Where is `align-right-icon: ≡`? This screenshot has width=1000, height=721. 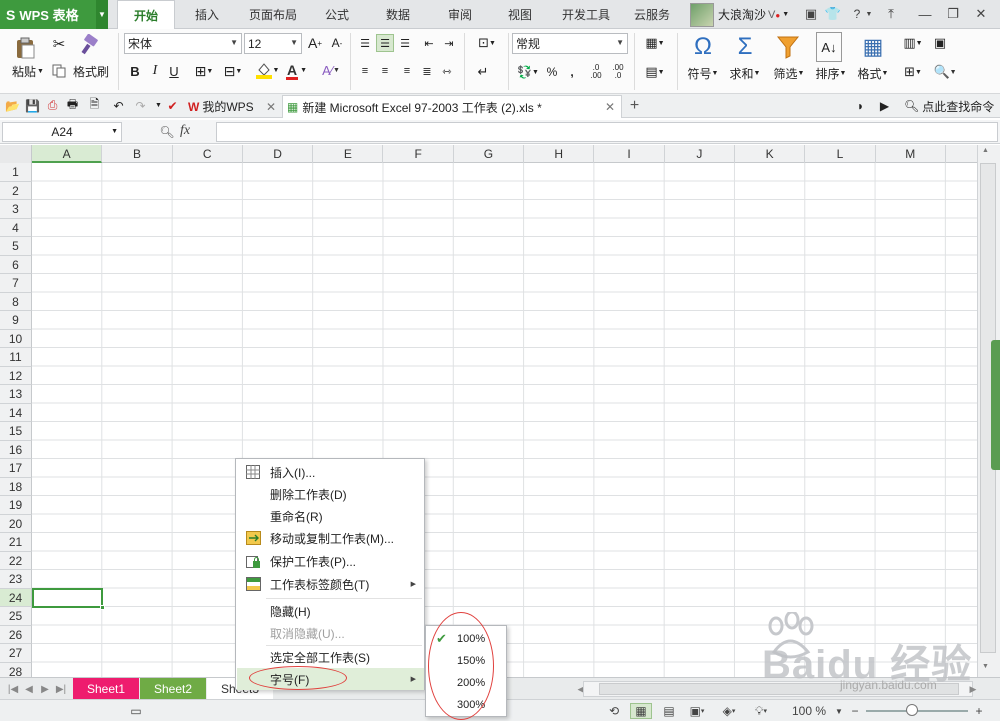
align-right-icon: ≡ is located at coordinates (407, 71).